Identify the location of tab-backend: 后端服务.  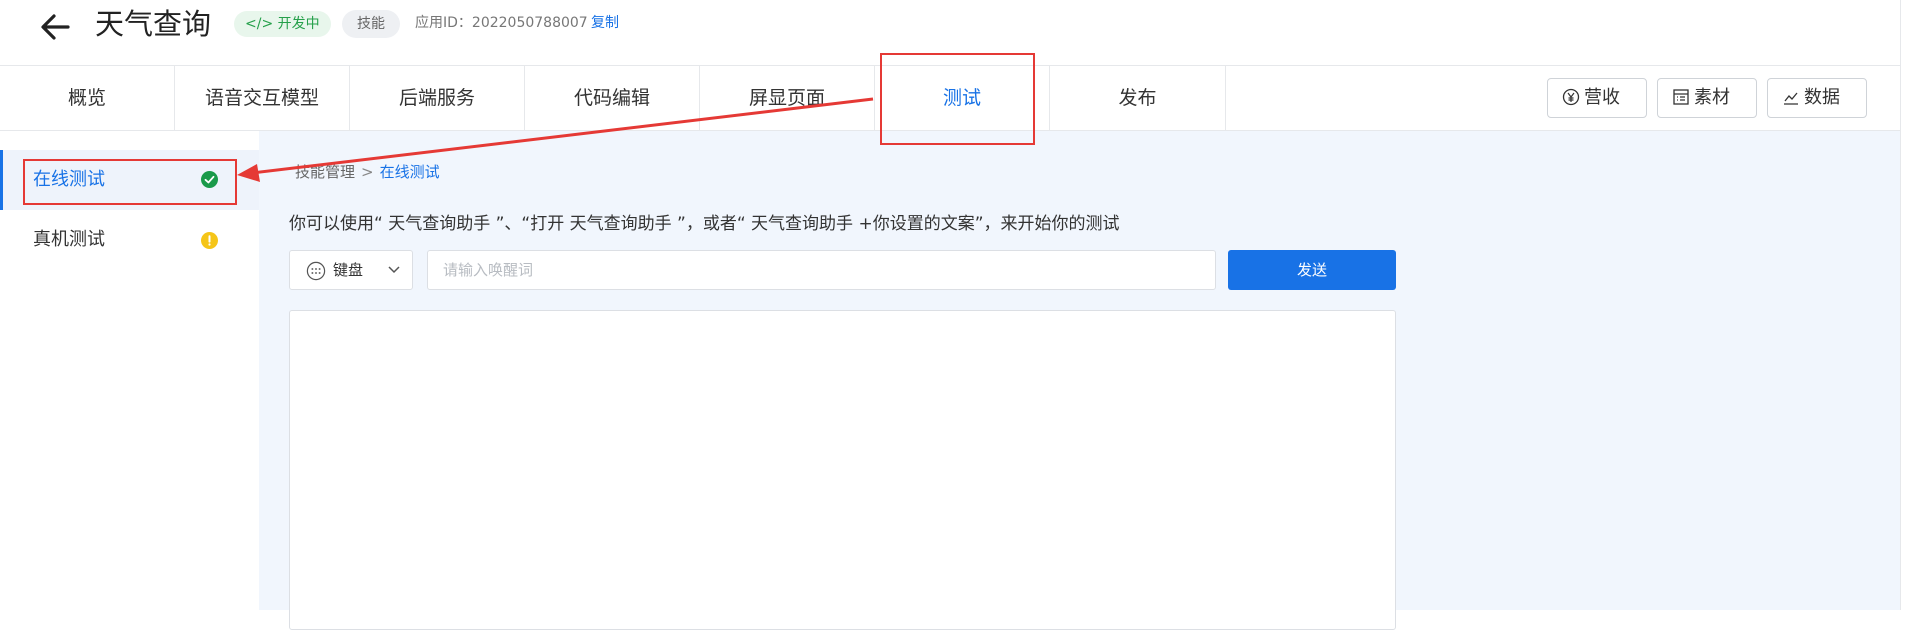
(437, 98).